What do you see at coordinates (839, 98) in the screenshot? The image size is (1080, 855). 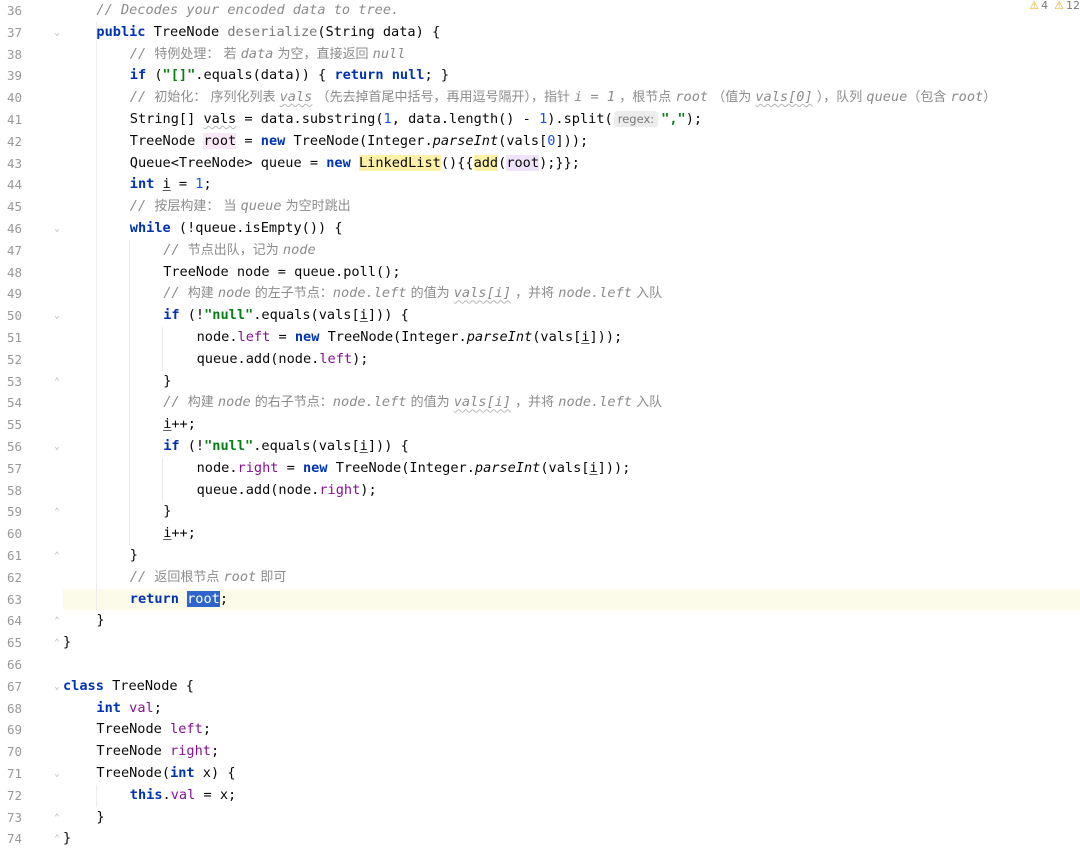 I see `code-token: ），队列` at bounding box center [839, 98].